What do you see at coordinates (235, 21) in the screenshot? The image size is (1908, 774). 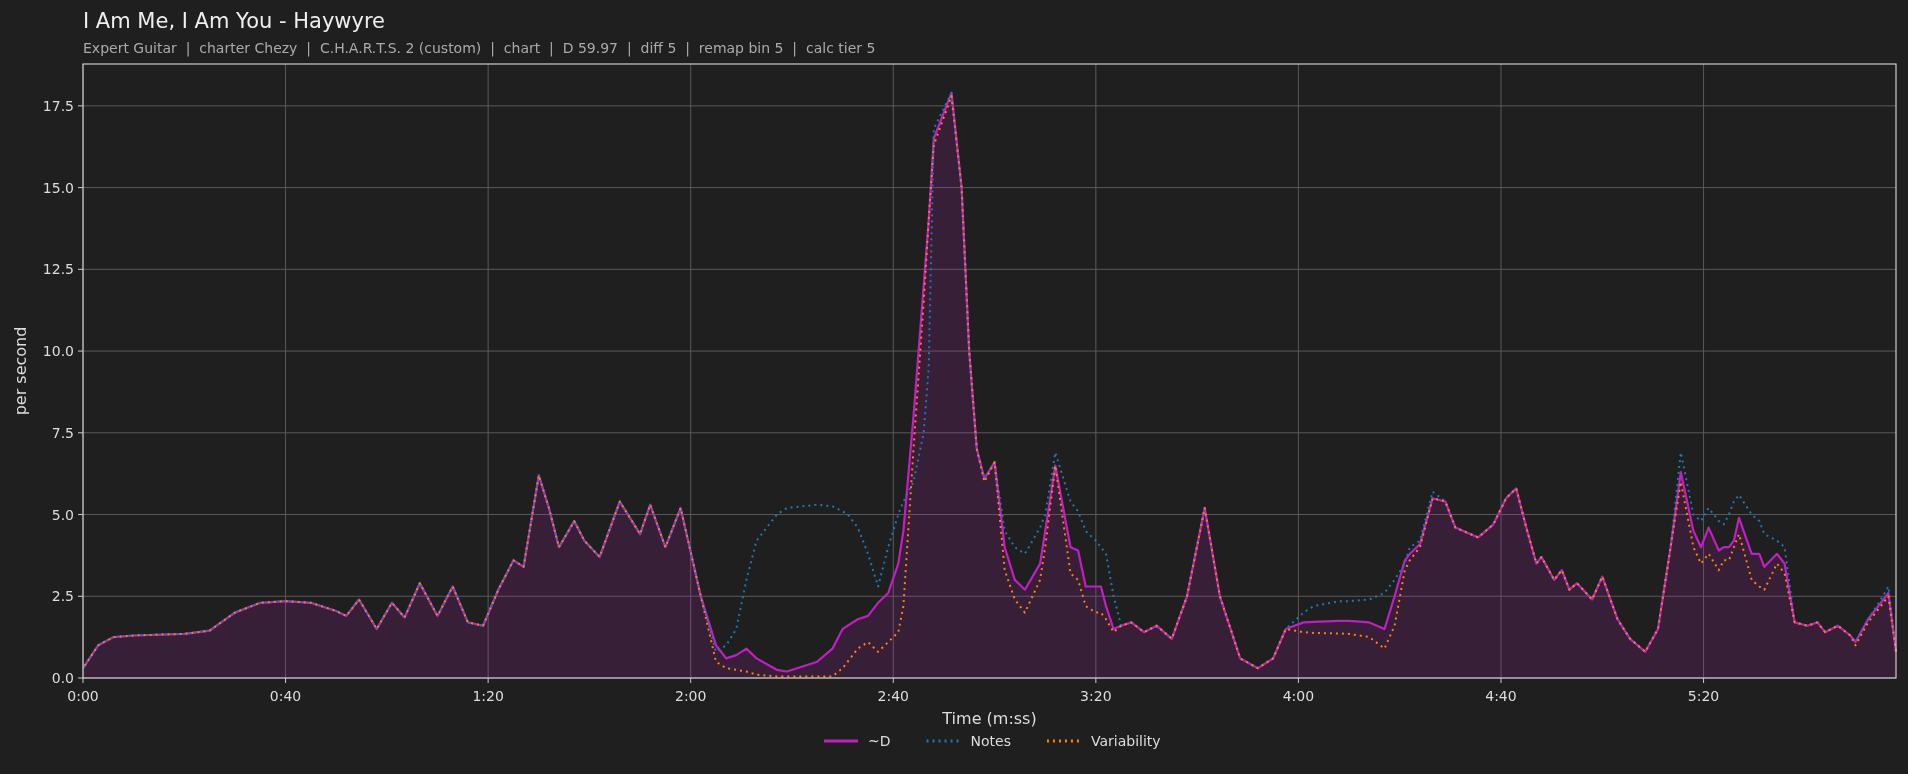 I see `chart-title: I Am Me, I Am You - Haywyre` at bounding box center [235, 21].